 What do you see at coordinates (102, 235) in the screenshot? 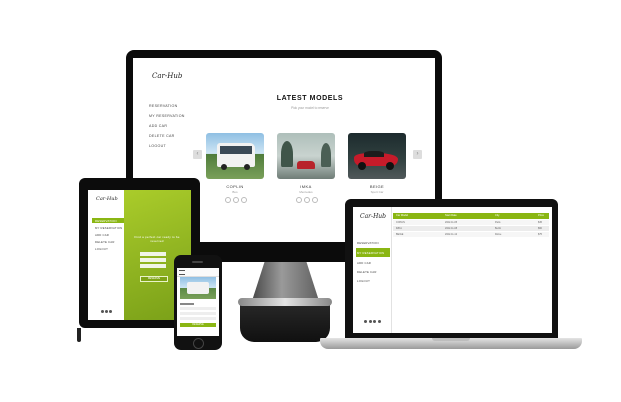
I see `tablet-nav-add-car: ADD CAR` at bounding box center [102, 235].